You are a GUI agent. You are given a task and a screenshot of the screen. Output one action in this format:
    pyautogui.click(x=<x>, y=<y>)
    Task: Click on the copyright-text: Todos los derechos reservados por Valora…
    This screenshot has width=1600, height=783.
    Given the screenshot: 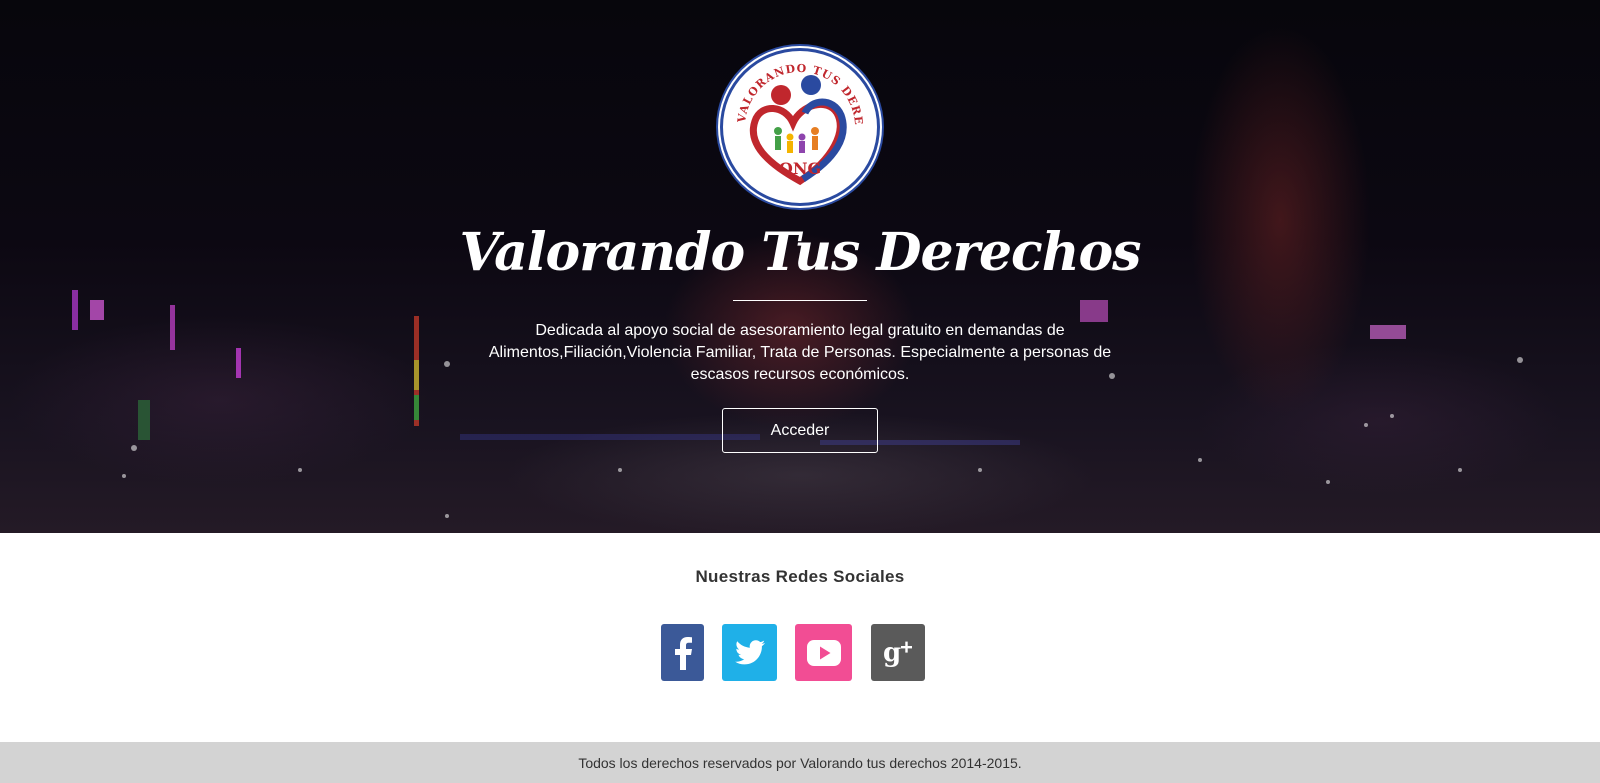 What is the action you would take?
    pyautogui.click(x=800, y=762)
    